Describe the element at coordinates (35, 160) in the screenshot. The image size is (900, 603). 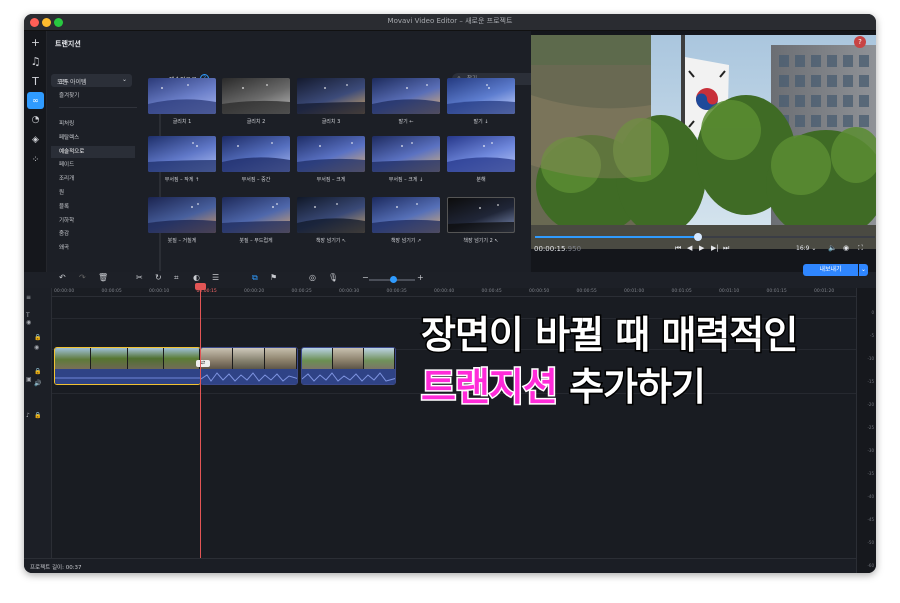
I see `more-tools-icon: ⁘` at that location.